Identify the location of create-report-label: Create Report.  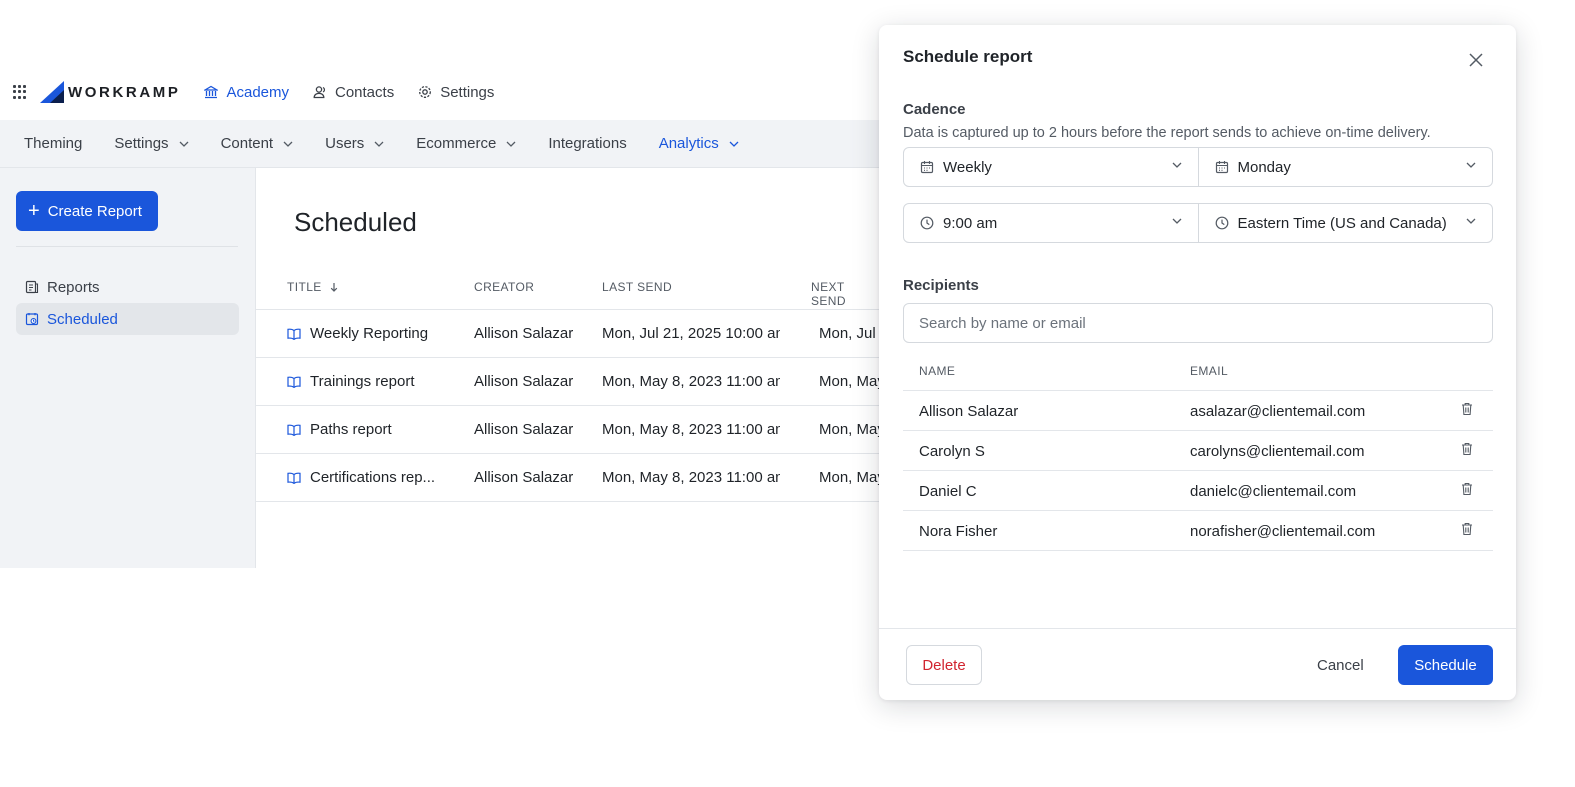
(94, 211).